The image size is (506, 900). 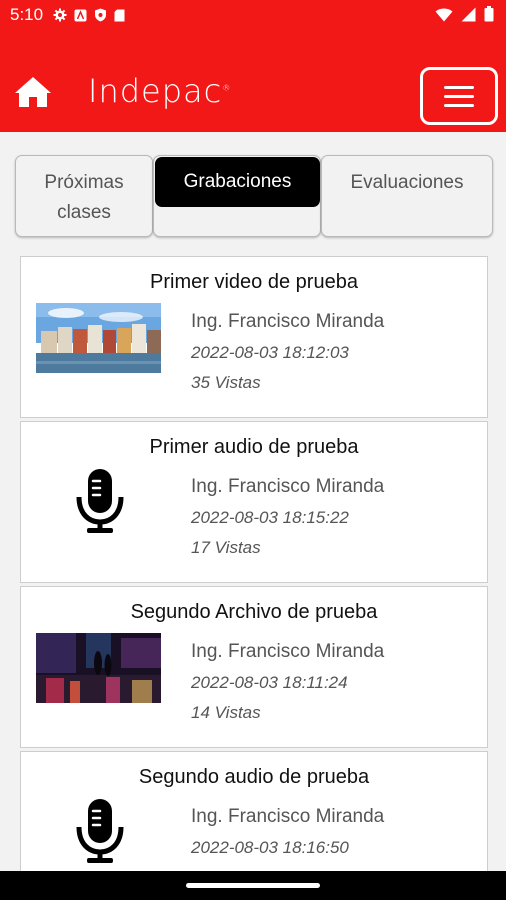 What do you see at coordinates (407, 182) in the screenshot?
I see `tab-label: Evaluaciones` at bounding box center [407, 182].